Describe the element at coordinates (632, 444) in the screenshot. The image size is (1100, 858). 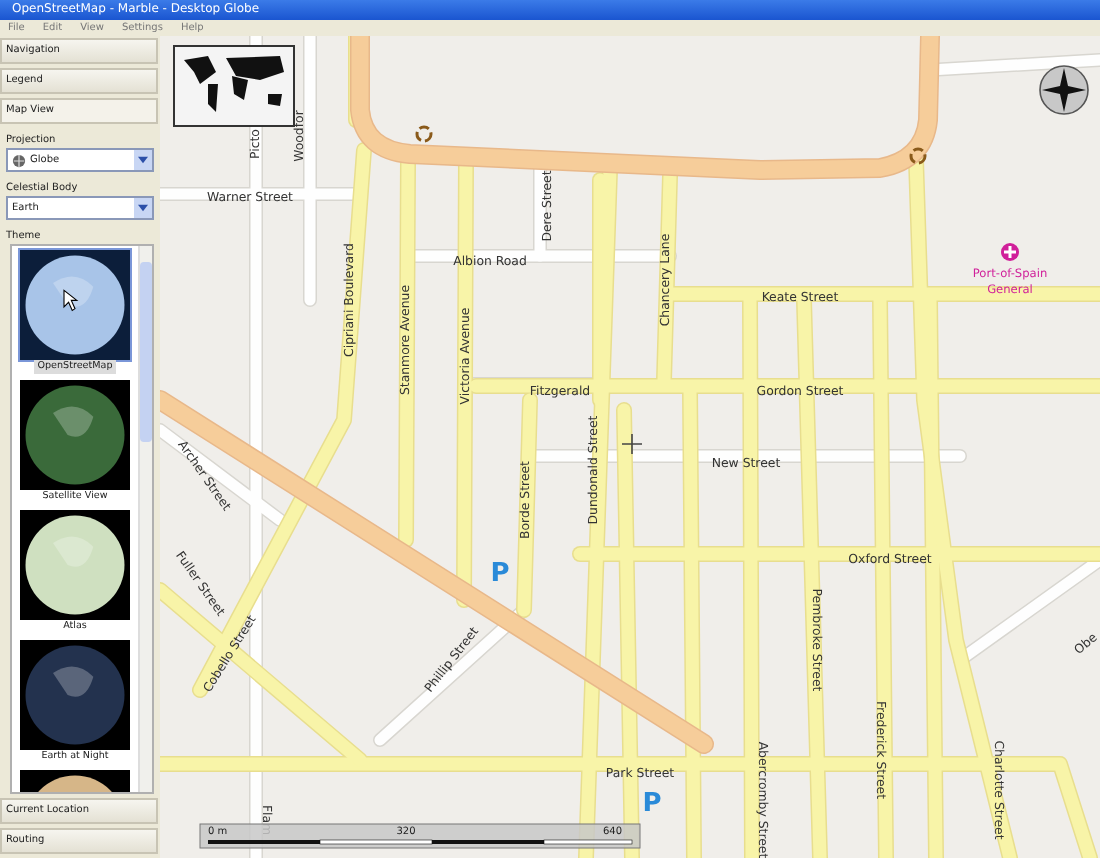
I see `crosshair-icon` at that location.